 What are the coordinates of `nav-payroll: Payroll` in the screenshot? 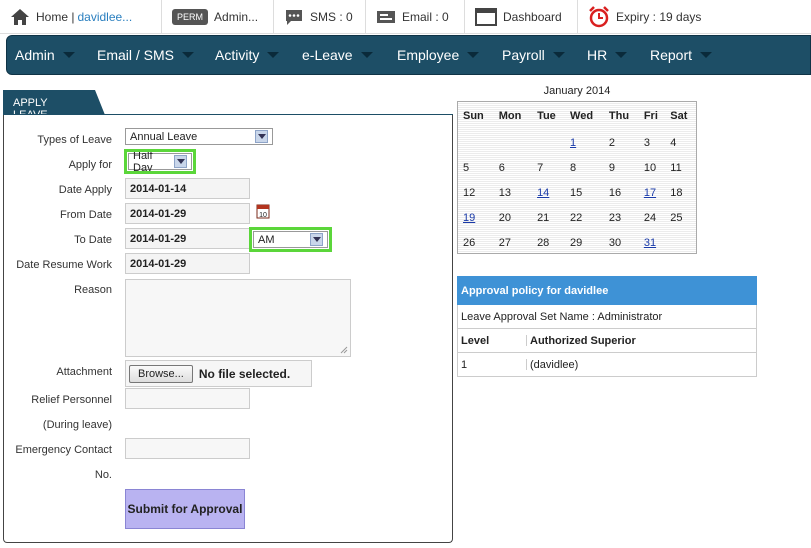 It's located at (536, 55).